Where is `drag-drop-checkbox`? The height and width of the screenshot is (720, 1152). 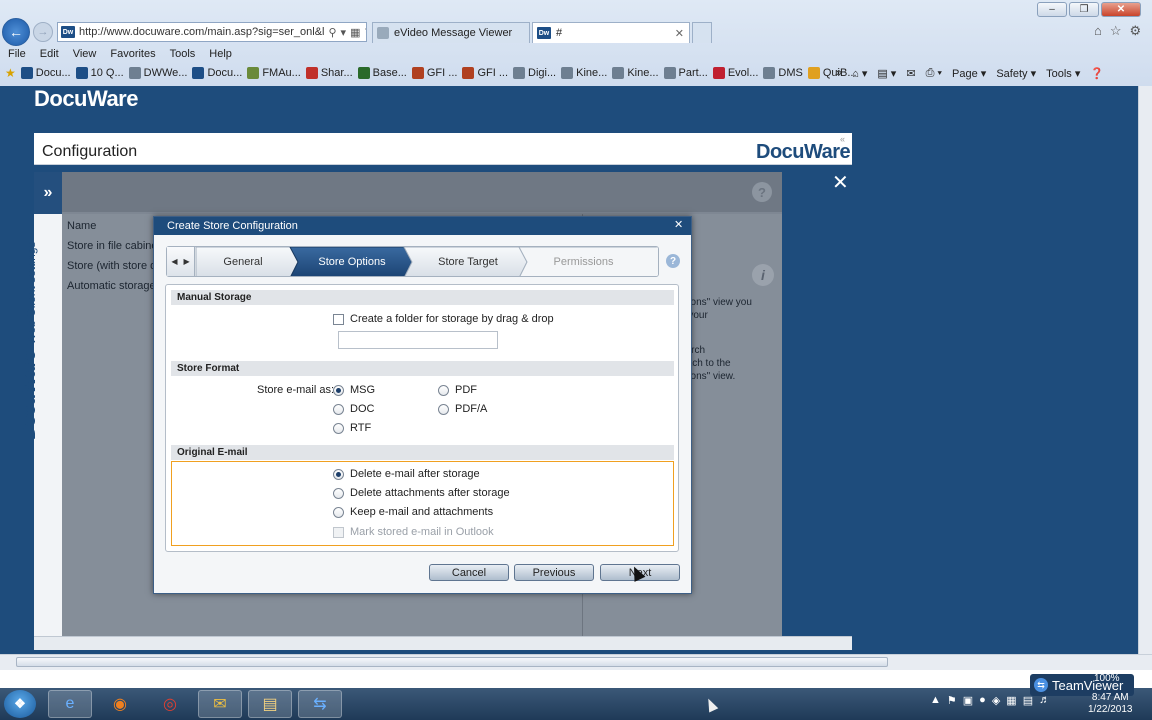 drag-drop-checkbox is located at coordinates (338, 319).